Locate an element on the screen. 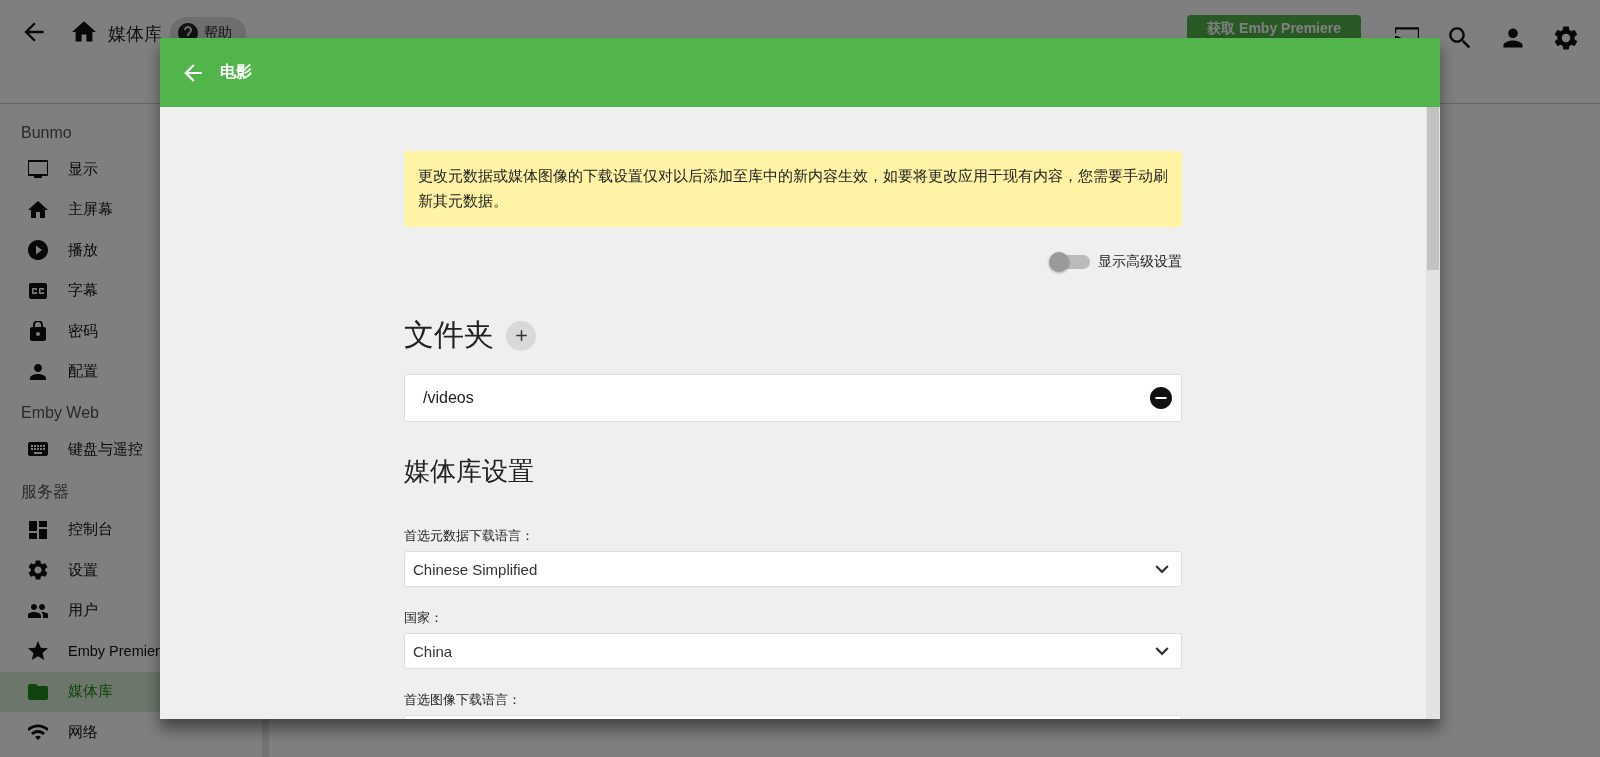  wifi-icon is located at coordinates (38, 732).